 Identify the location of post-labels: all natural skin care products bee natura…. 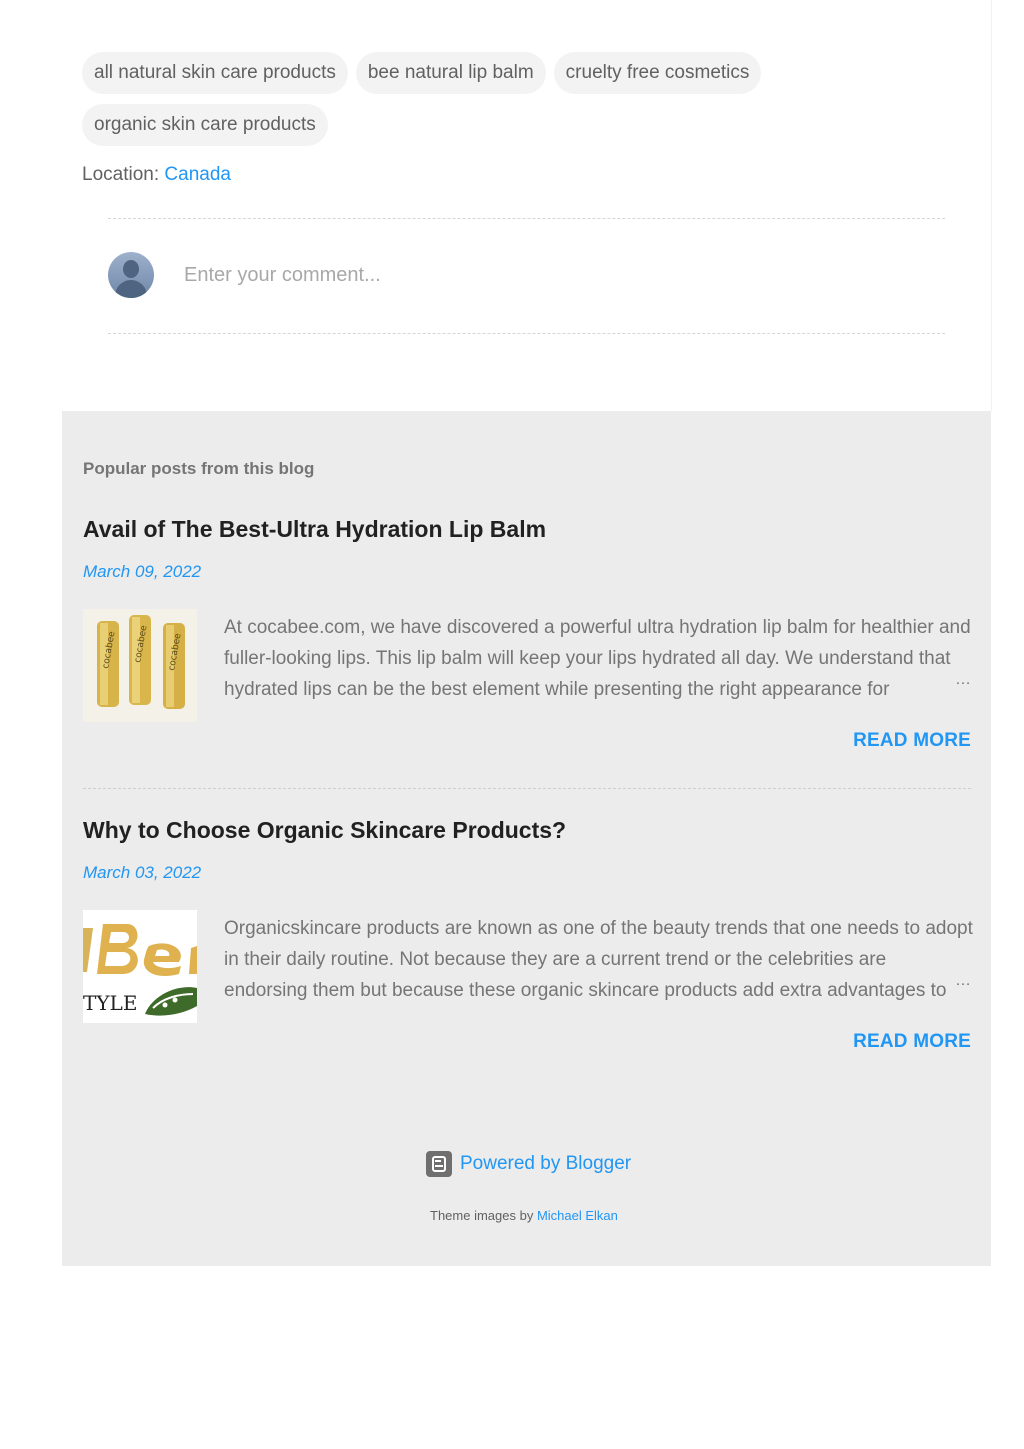
(522, 104).